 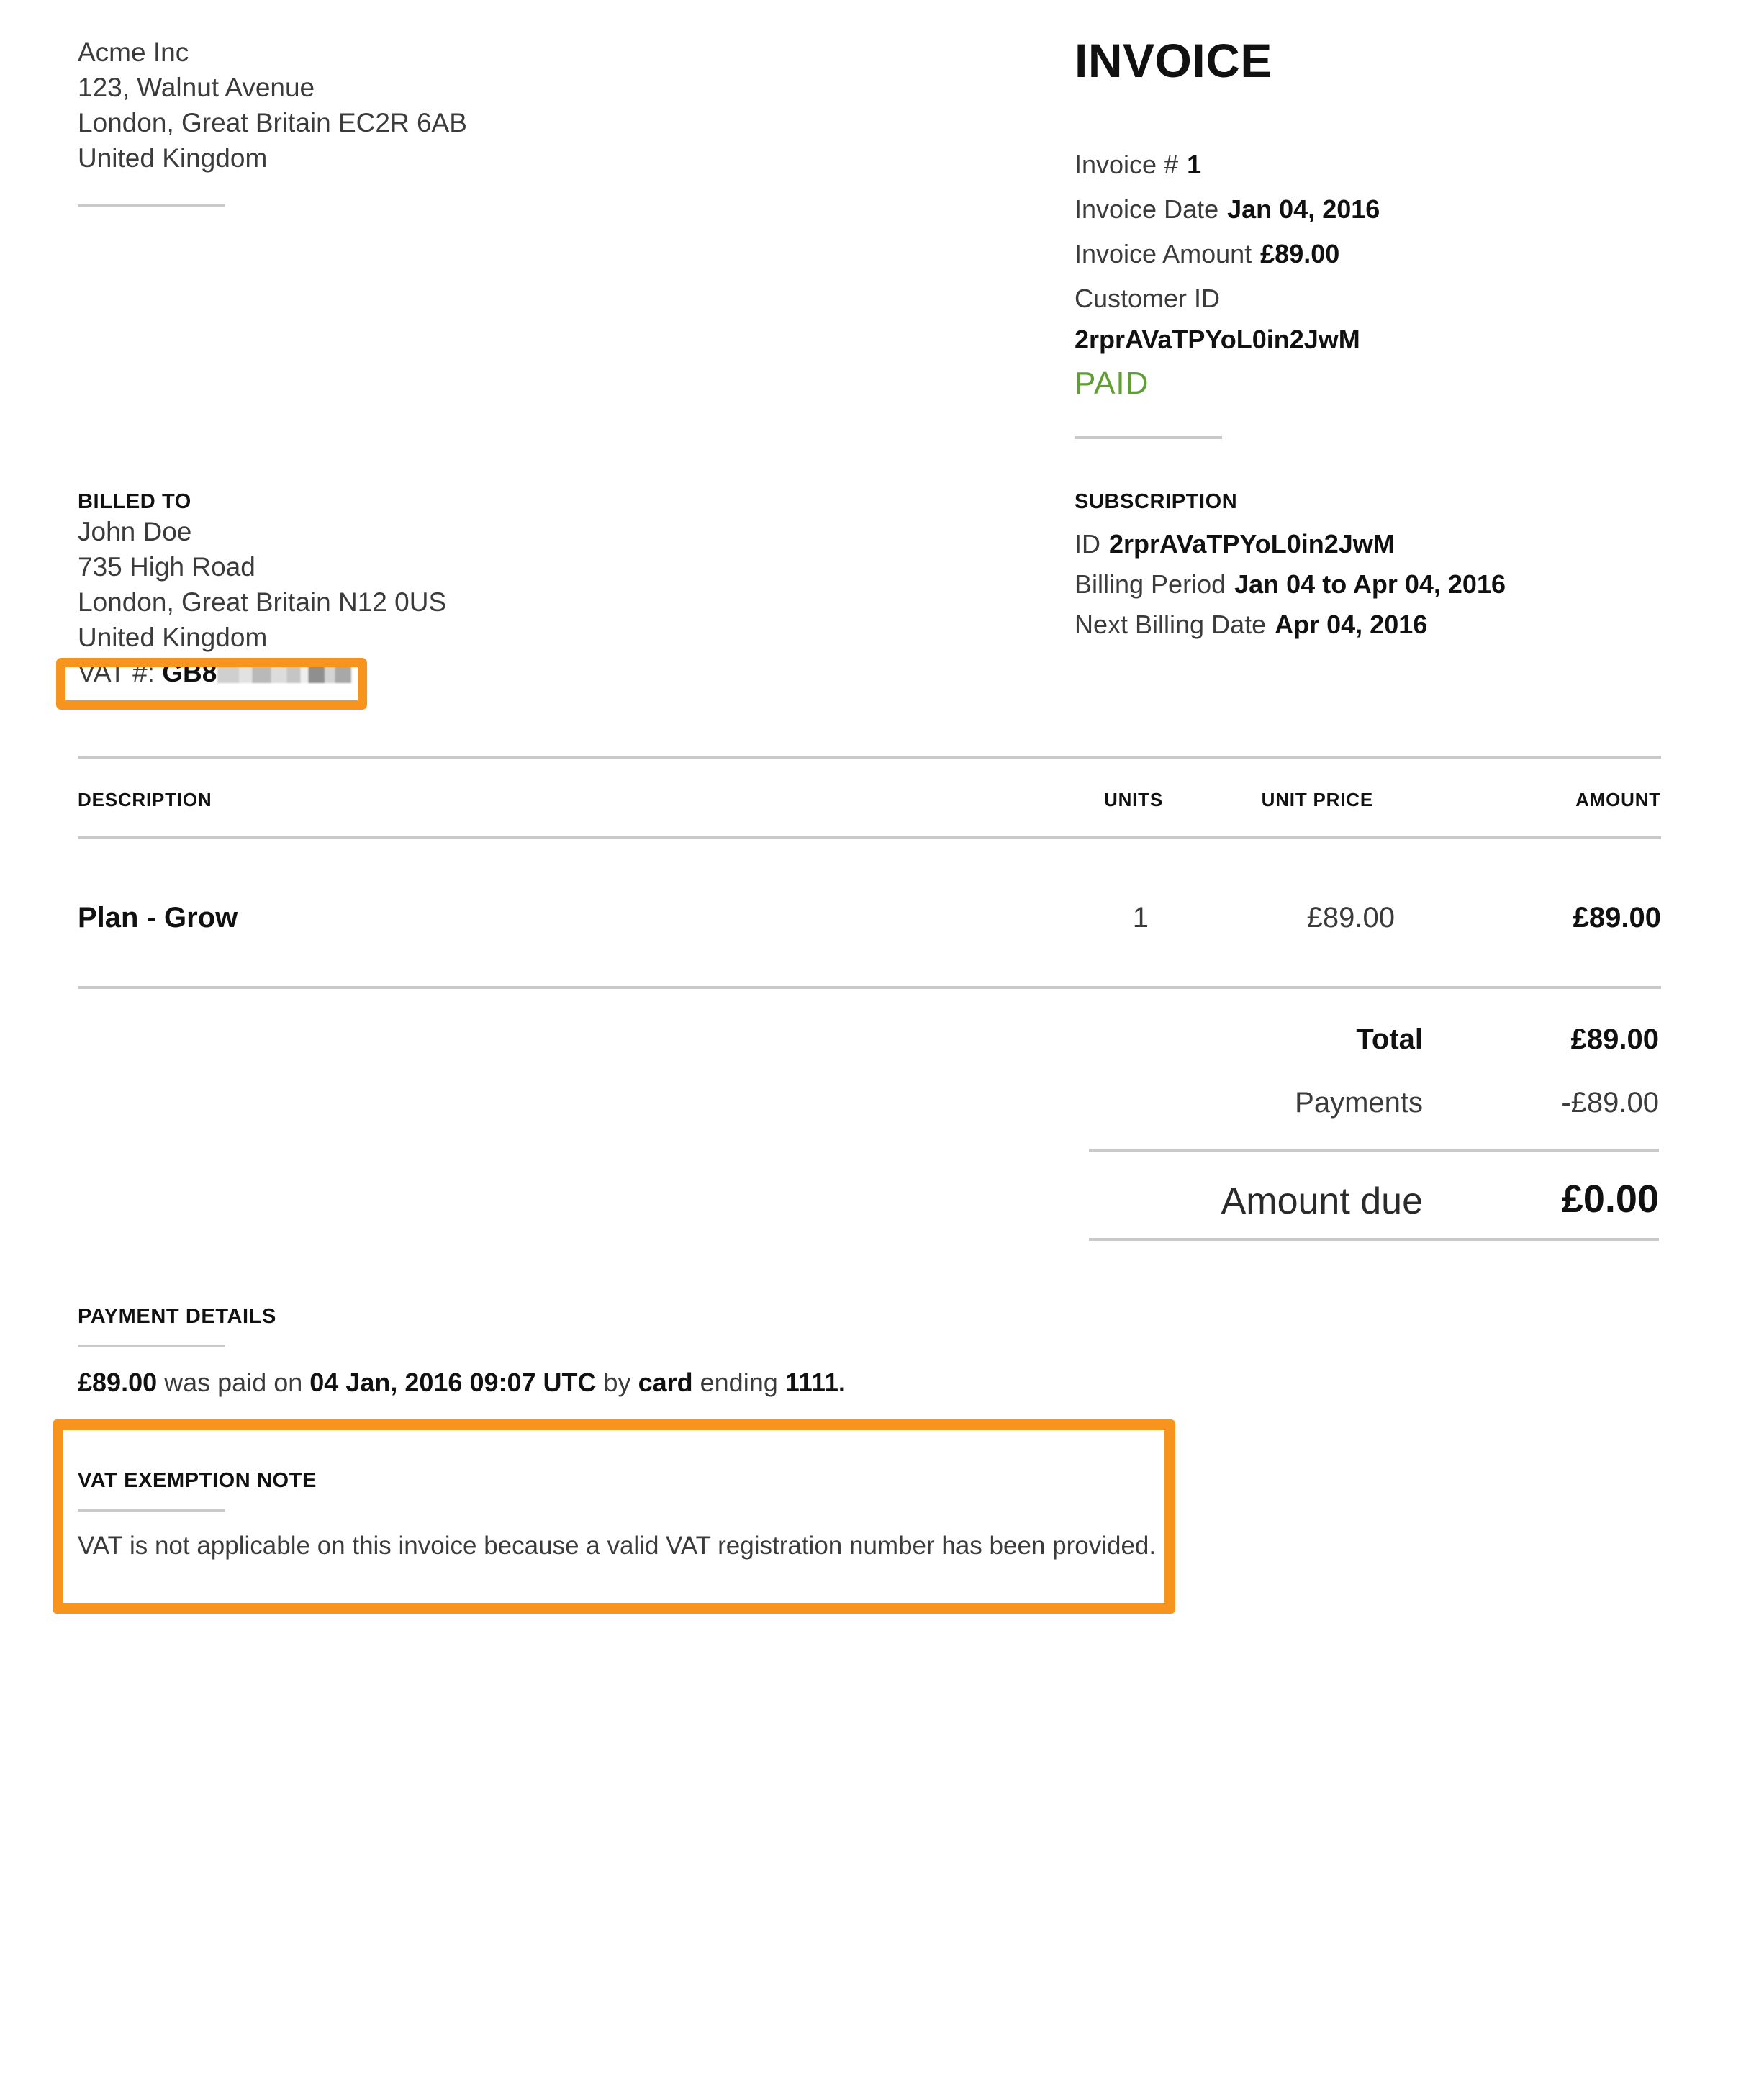 What do you see at coordinates (166, 567) in the screenshot?
I see `billed-to-street: 735 High Road` at bounding box center [166, 567].